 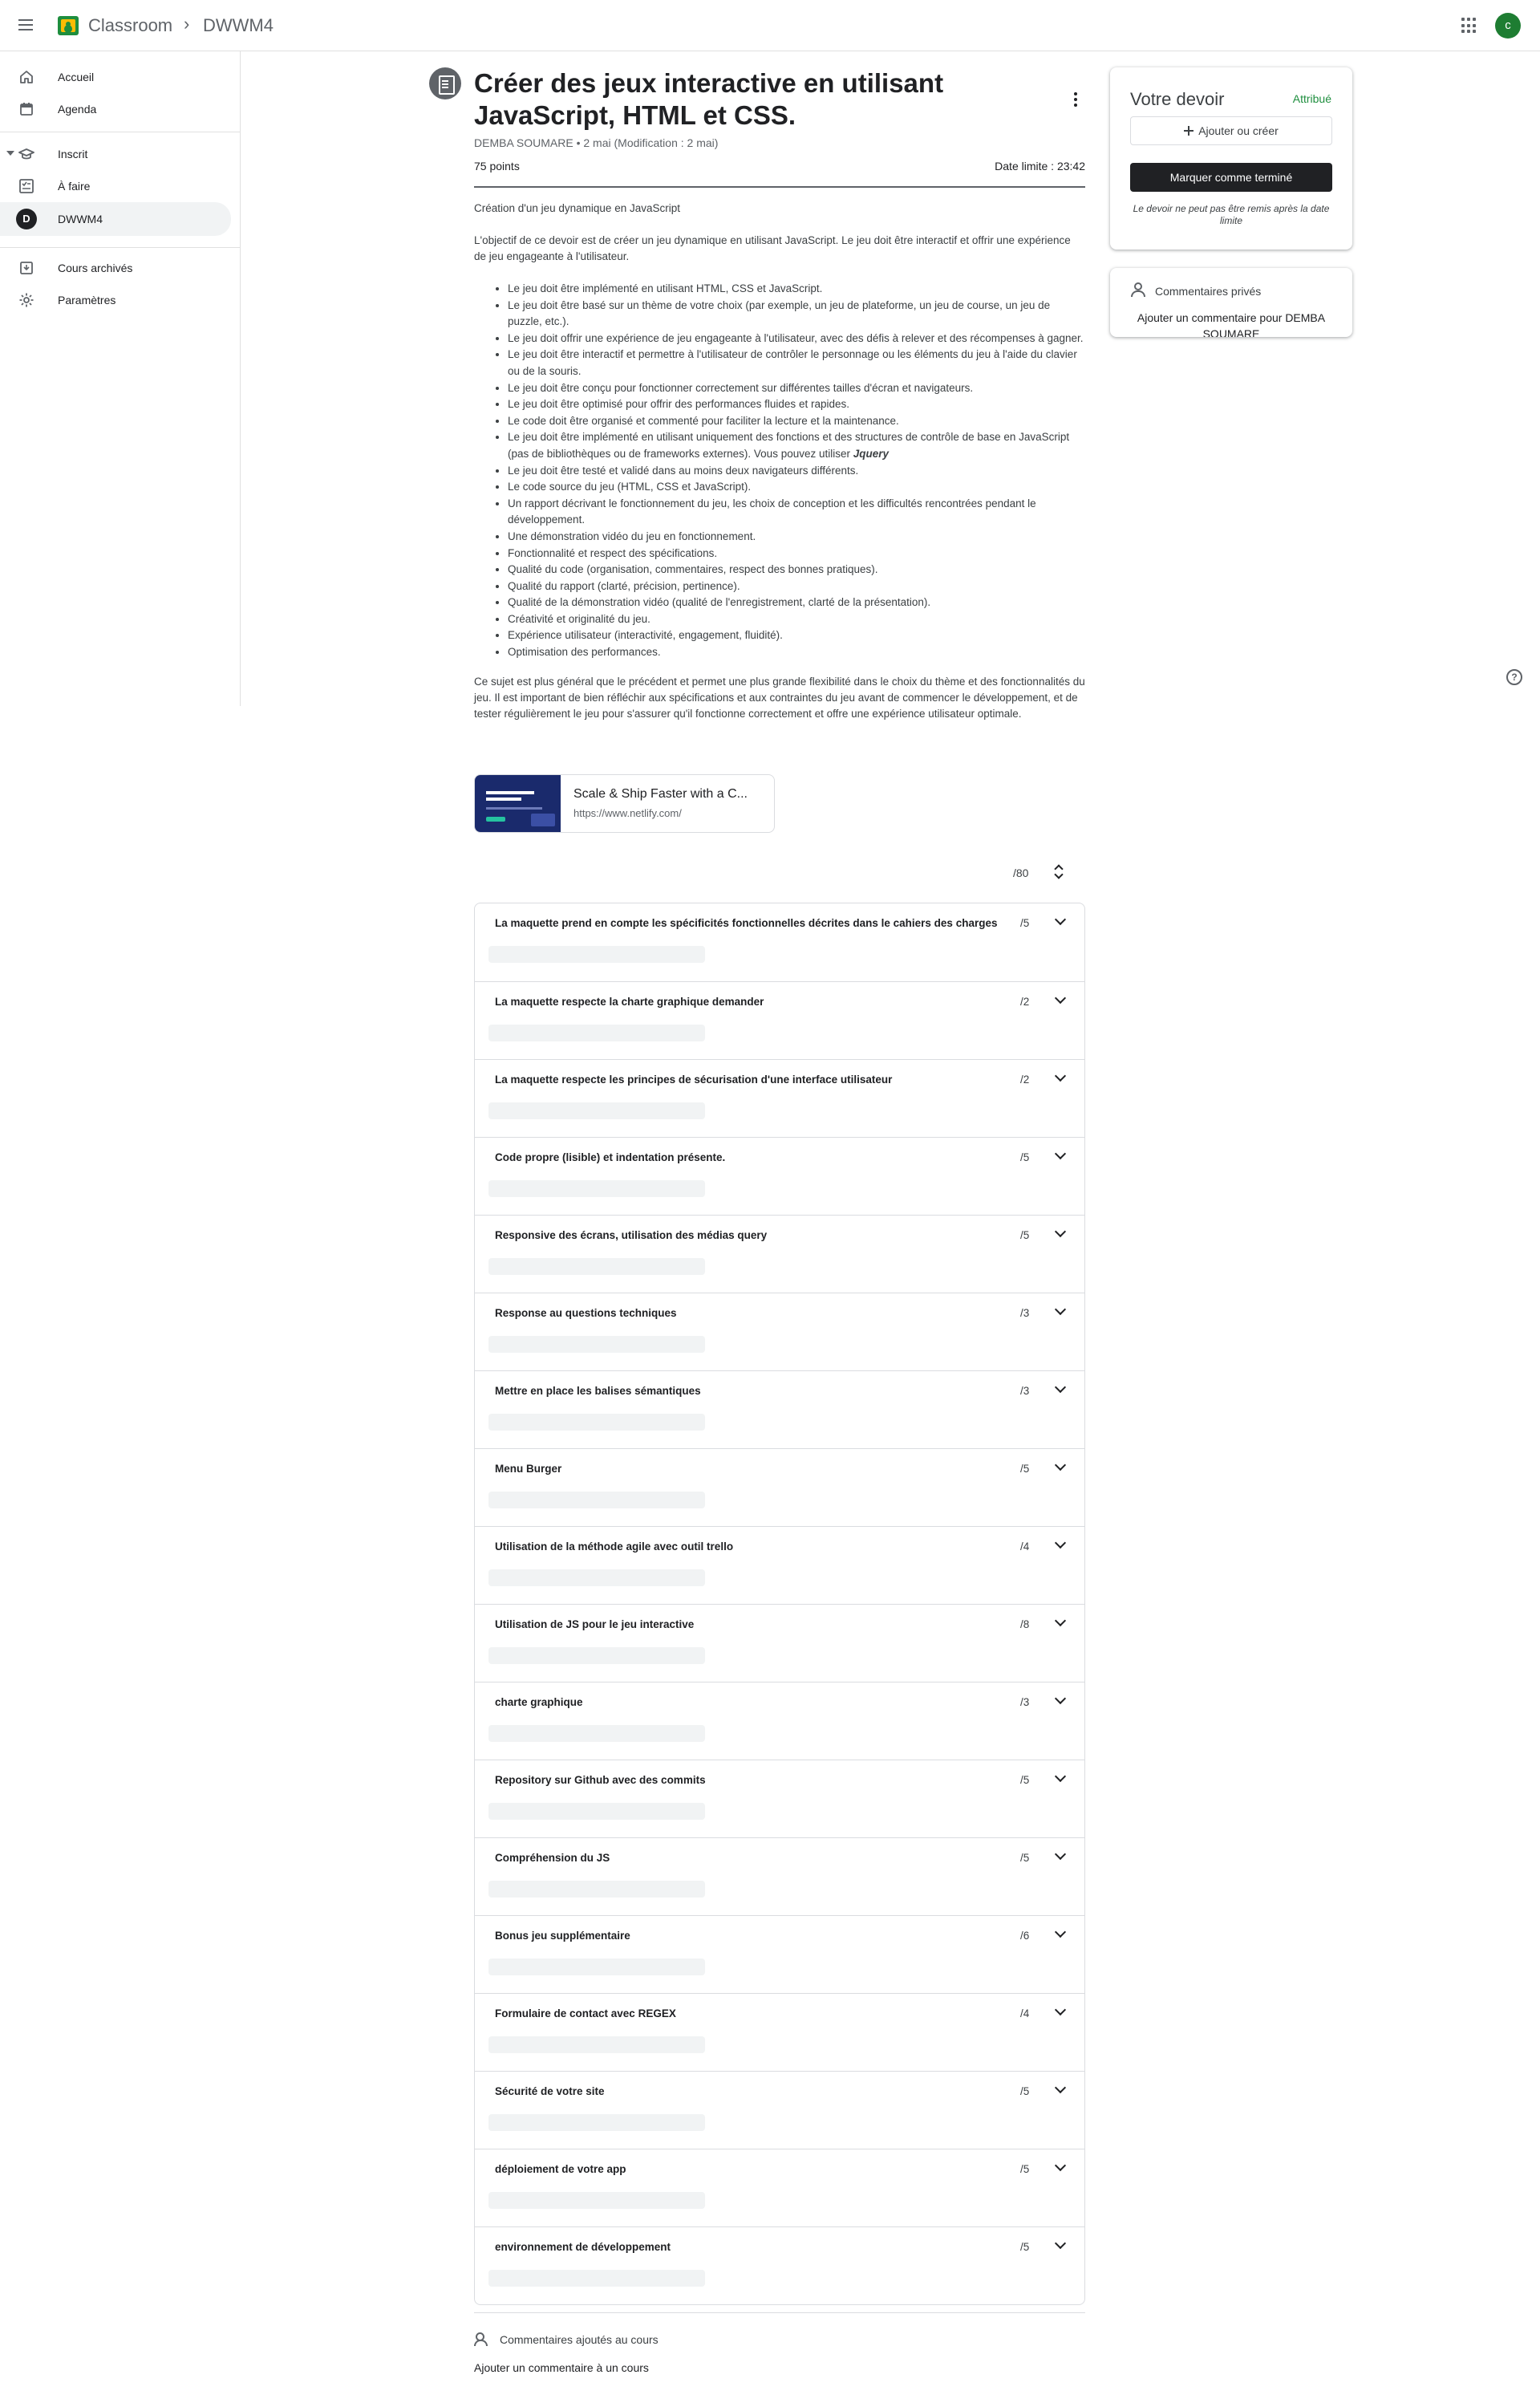 What do you see at coordinates (1231, 178) in the screenshot?
I see `mark-as-done-button: Marquer comme terminé` at bounding box center [1231, 178].